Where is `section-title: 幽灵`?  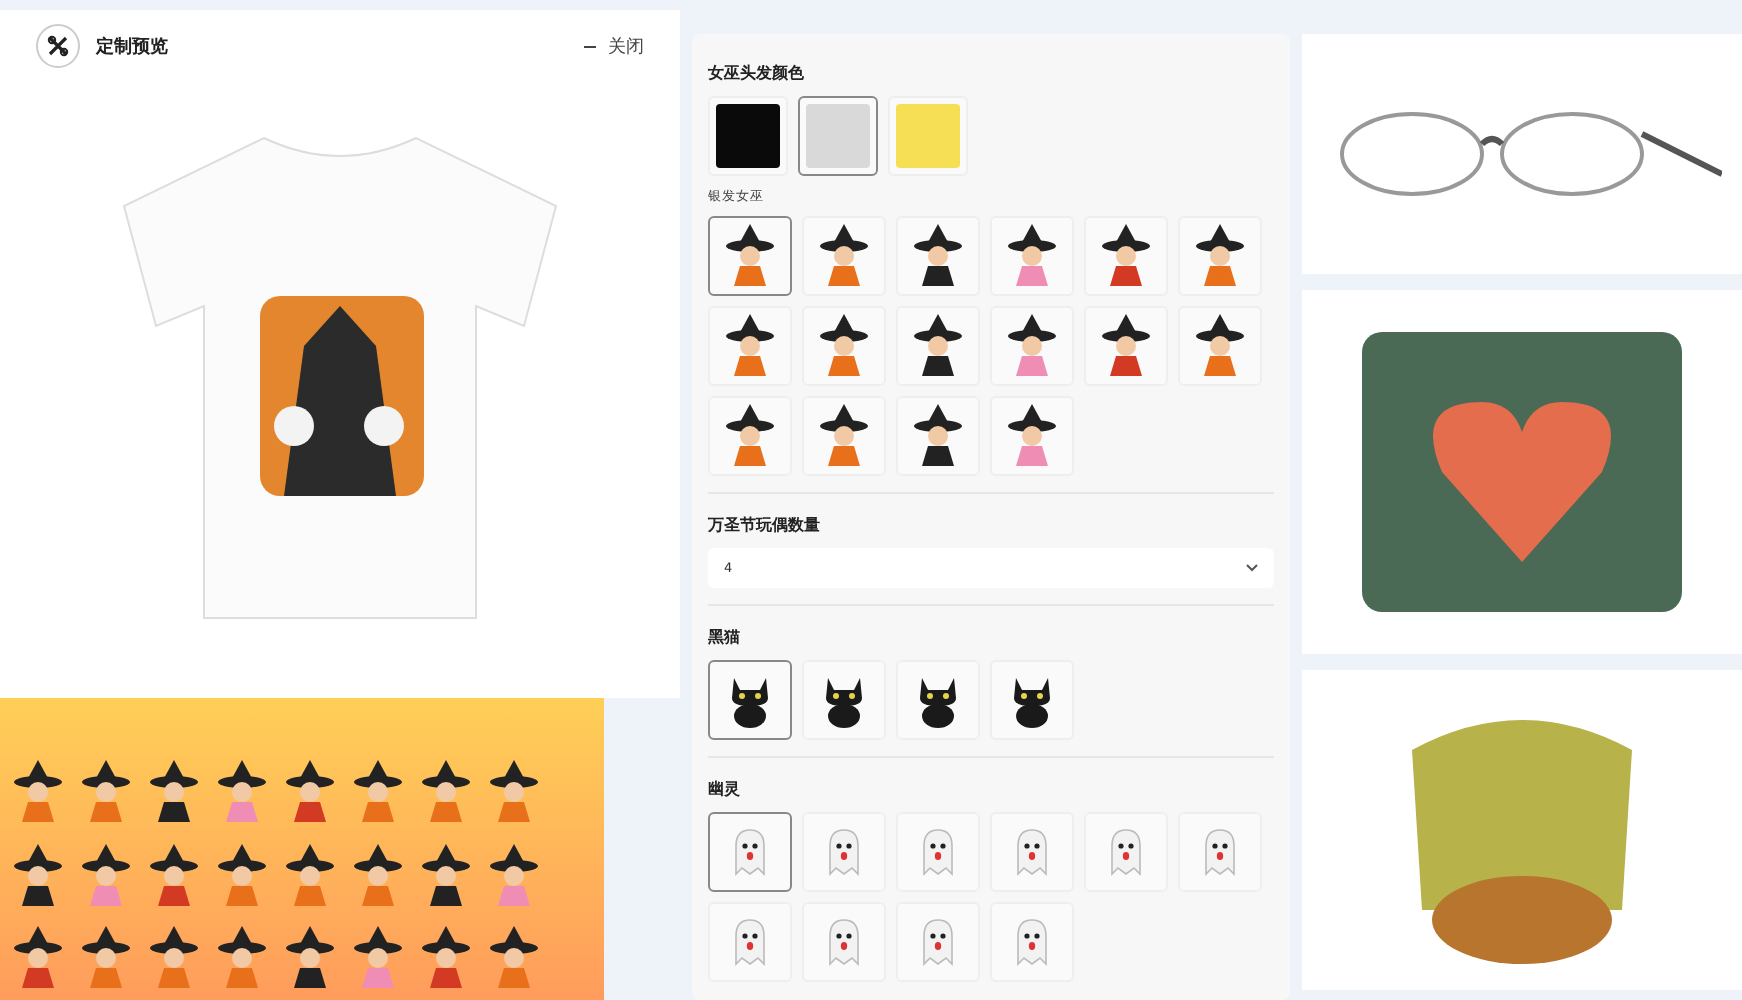
section-title: 幽灵 is located at coordinates (725, 789).